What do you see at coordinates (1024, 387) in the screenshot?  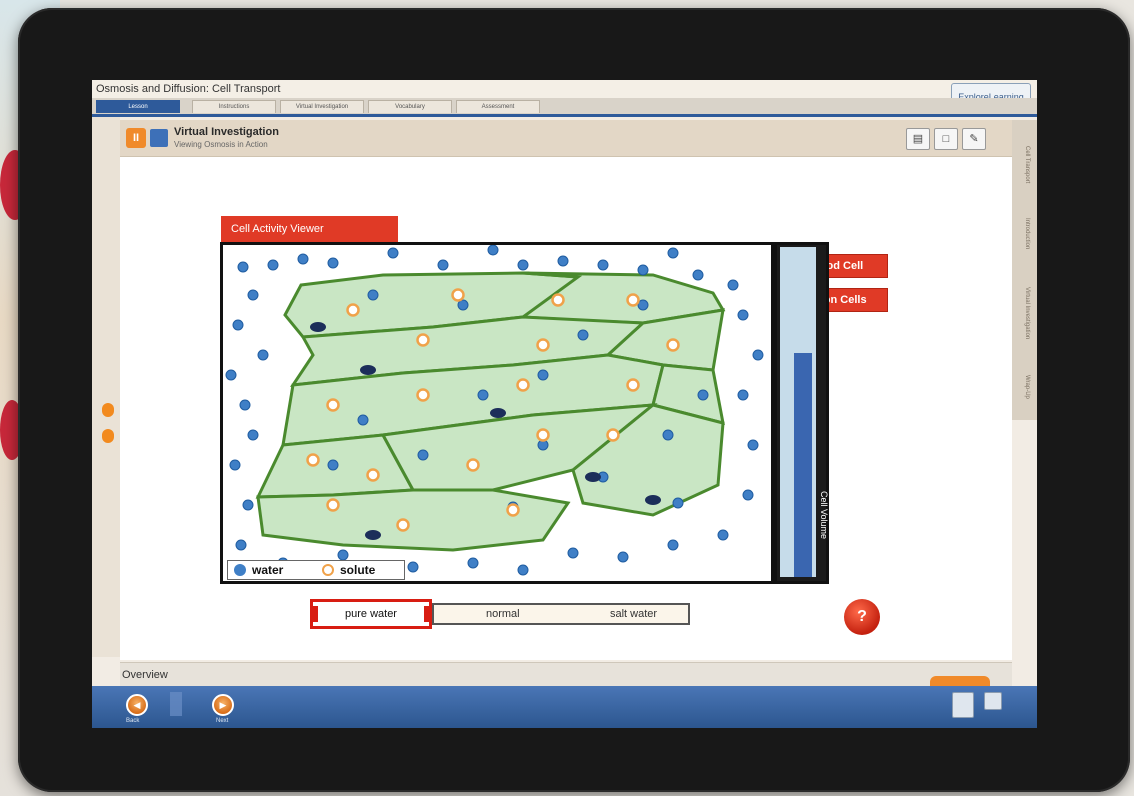 I see `right-tab-wrap-up: Wrap-Up` at bounding box center [1024, 387].